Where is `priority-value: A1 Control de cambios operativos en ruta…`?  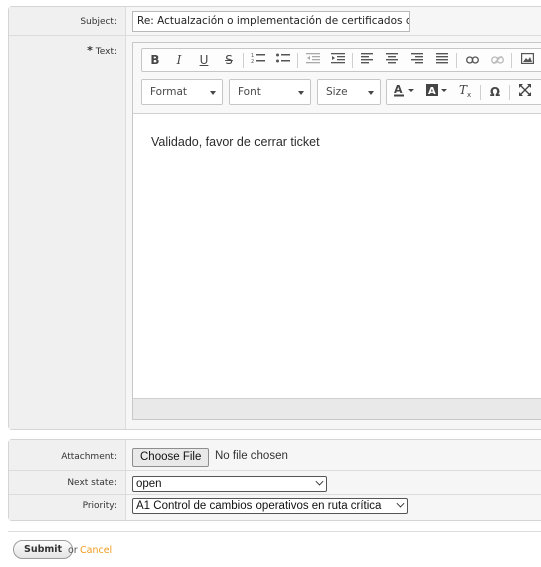
priority-value: A1 Control de cambios operativos en ruta… is located at coordinates (259, 506).